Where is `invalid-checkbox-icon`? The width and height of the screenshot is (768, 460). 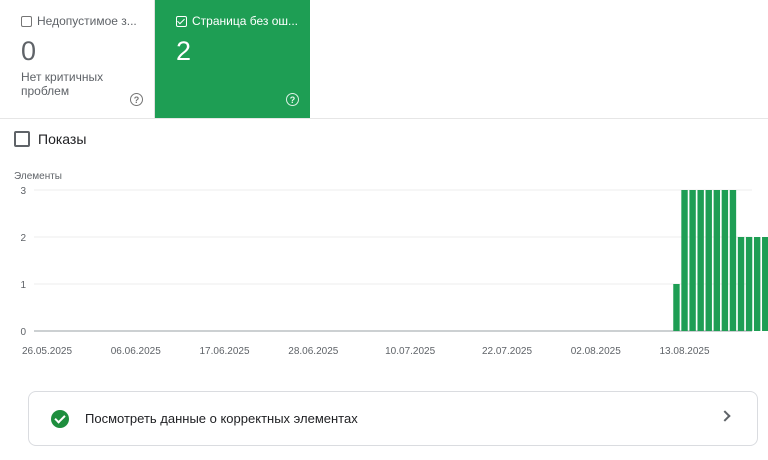
invalid-checkbox-icon is located at coordinates (26, 21).